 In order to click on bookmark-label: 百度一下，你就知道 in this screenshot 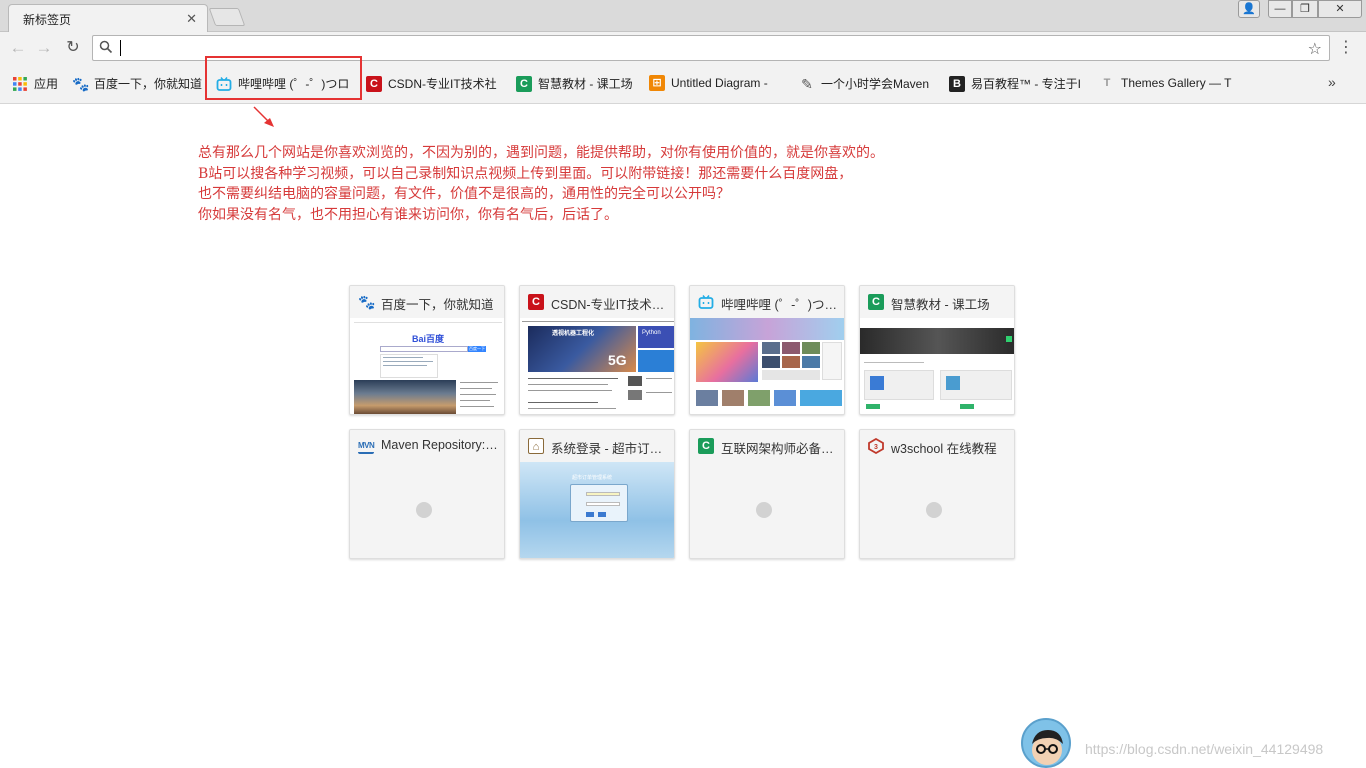, I will do `click(148, 84)`.